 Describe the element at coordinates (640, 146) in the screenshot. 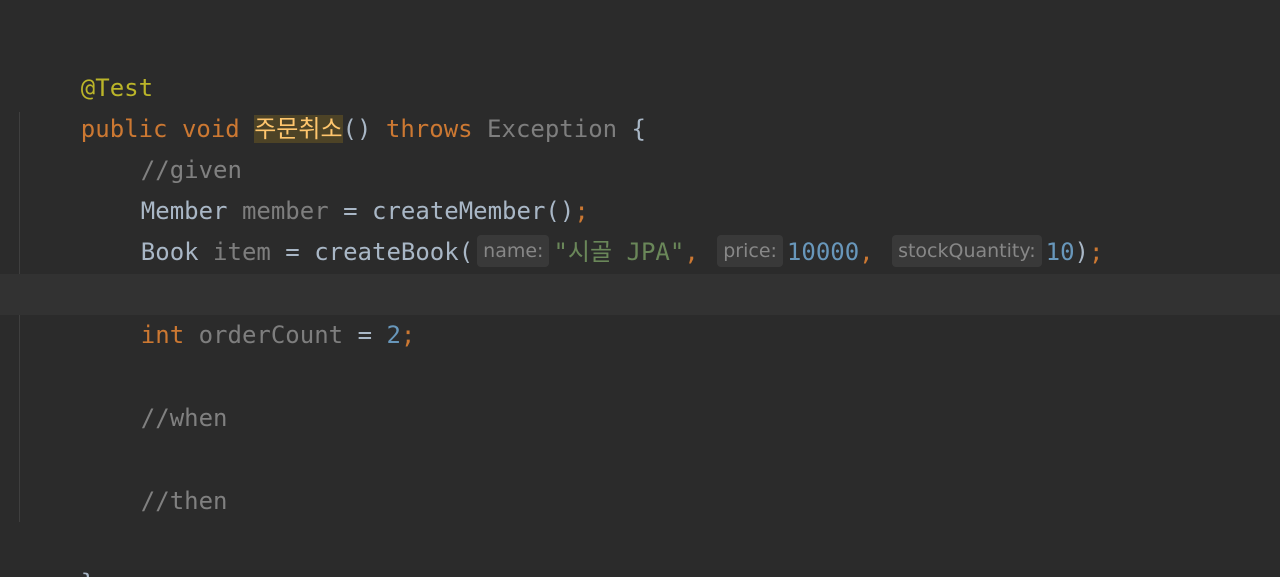

I see `code-line-comment-given: //given` at that location.